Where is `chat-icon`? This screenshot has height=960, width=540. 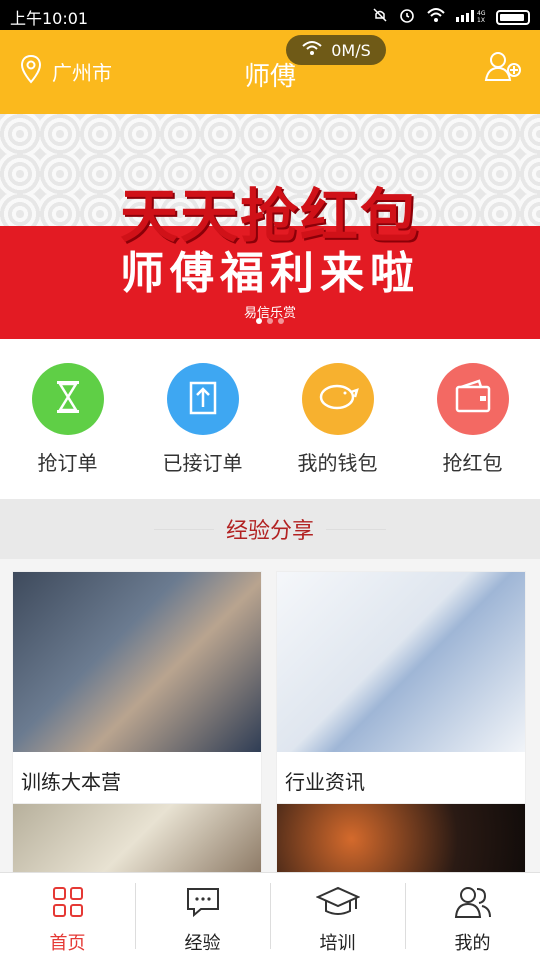 chat-icon is located at coordinates (203, 905).